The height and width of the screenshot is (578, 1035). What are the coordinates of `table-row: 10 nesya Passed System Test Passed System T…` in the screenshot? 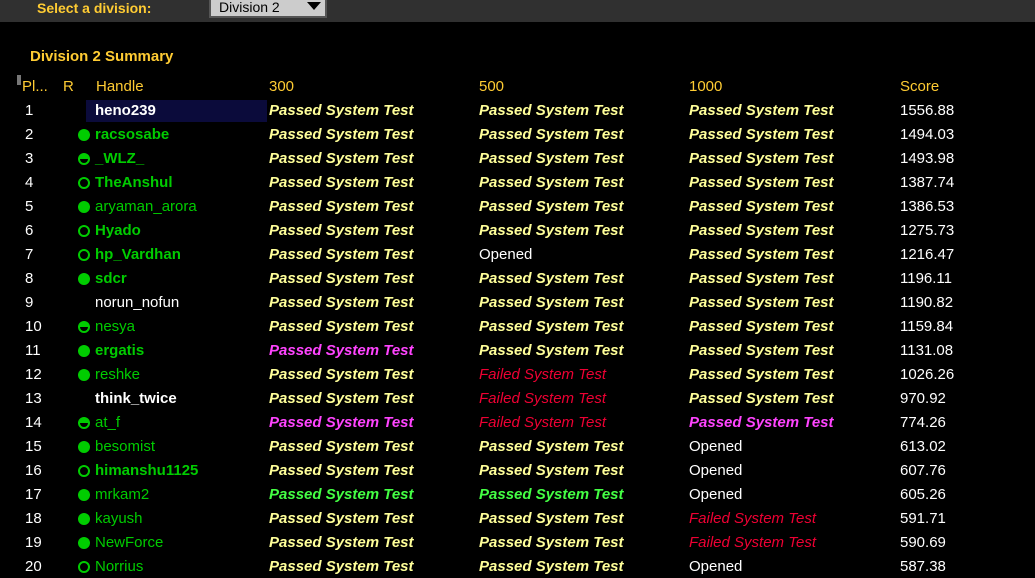 It's located at (526, 327).